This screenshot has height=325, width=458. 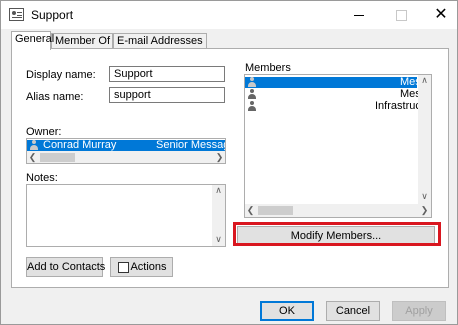 What do you see at coordinates (338, 210) in the screenshot?
I see `members-horizontal-scrollbar: ❮ ❯` at bounding box center [338, 210].